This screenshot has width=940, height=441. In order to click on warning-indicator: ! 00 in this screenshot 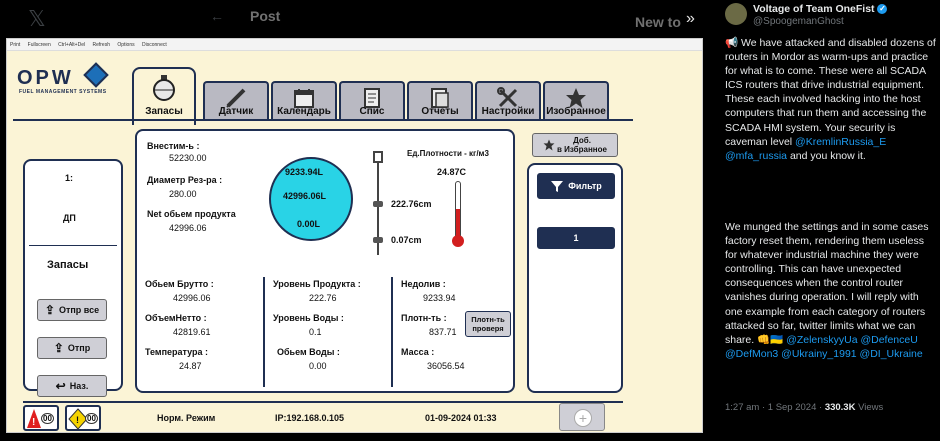, I will do `click(83, 418)`.